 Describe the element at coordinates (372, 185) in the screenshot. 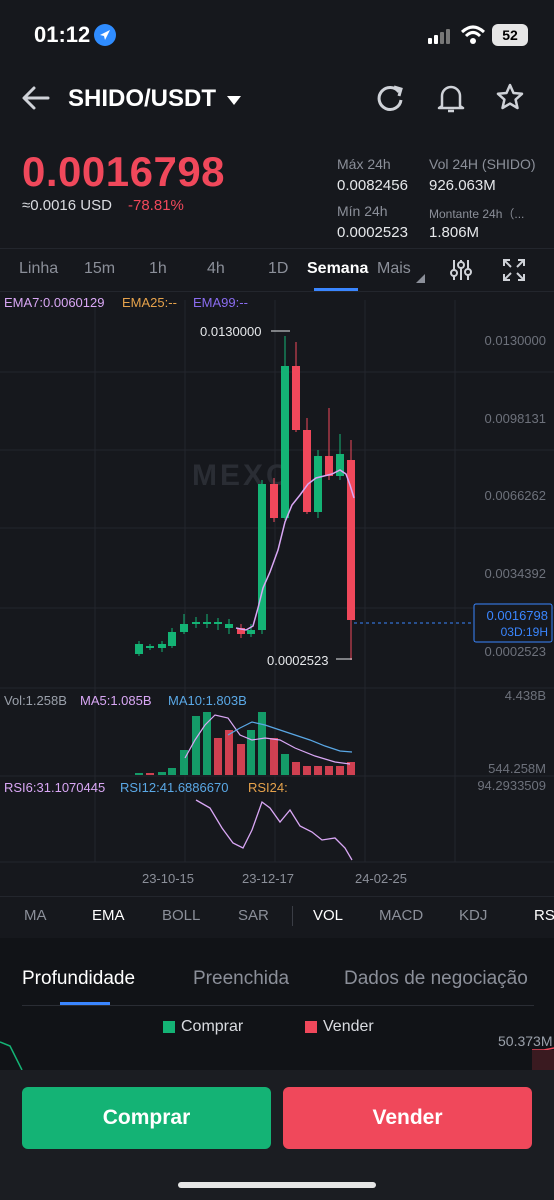

I see `high-24h-value: 0.0082456` at that location.